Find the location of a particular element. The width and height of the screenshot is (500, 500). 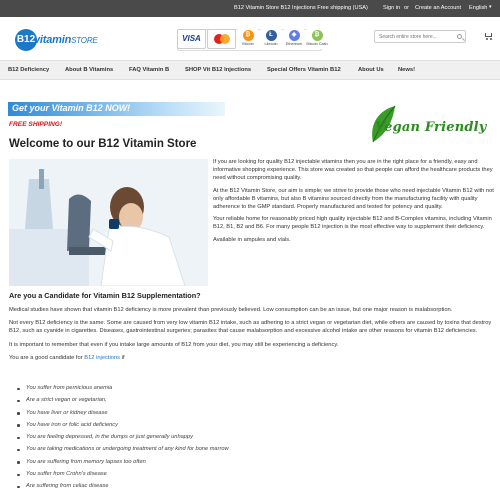

logo-wordmark: vitaminSTORE is located at coordinates (66, 40).